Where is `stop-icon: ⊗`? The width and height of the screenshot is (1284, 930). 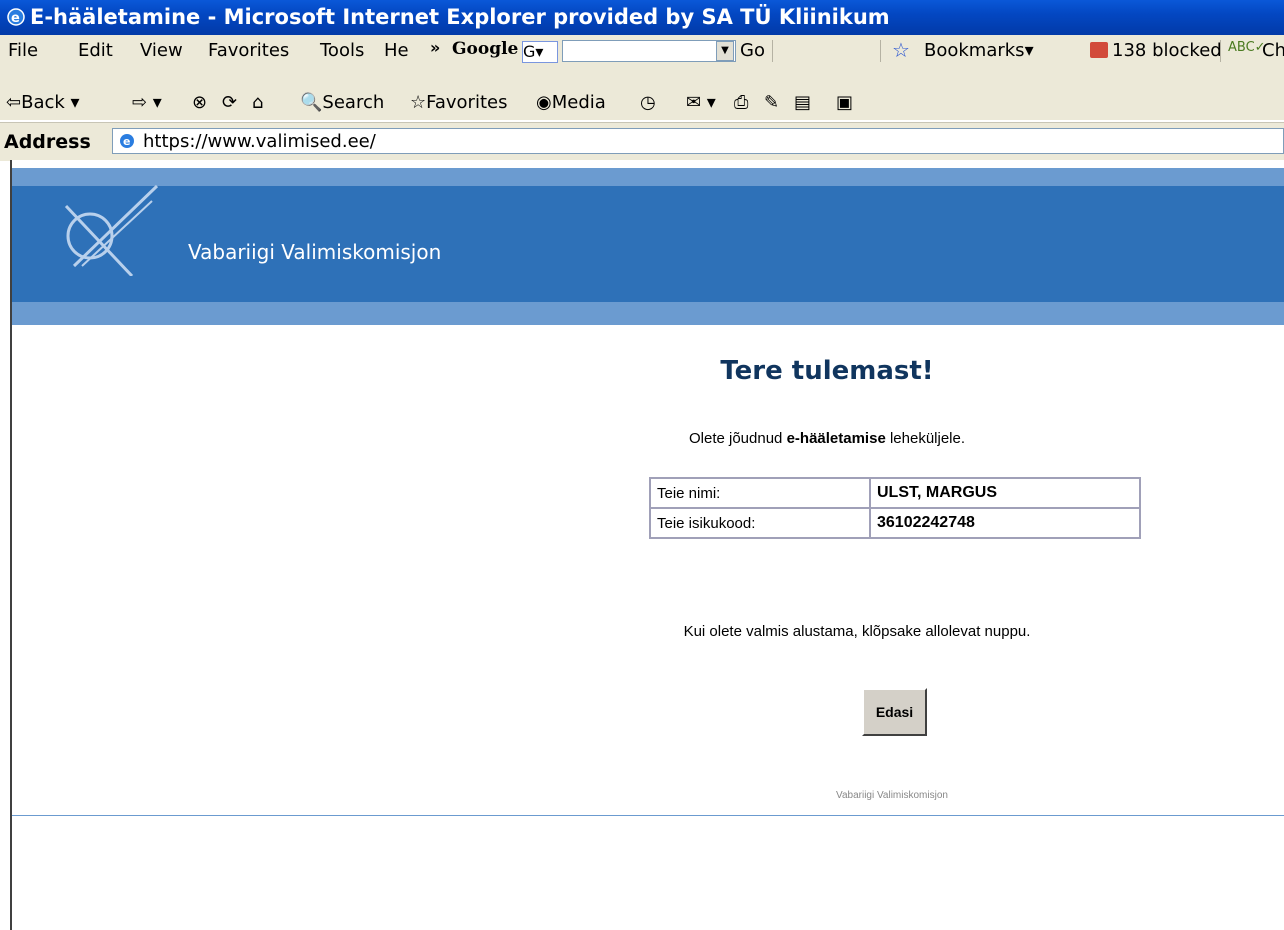 stop-icon: ⊗ is located at coordinates (199, 102).